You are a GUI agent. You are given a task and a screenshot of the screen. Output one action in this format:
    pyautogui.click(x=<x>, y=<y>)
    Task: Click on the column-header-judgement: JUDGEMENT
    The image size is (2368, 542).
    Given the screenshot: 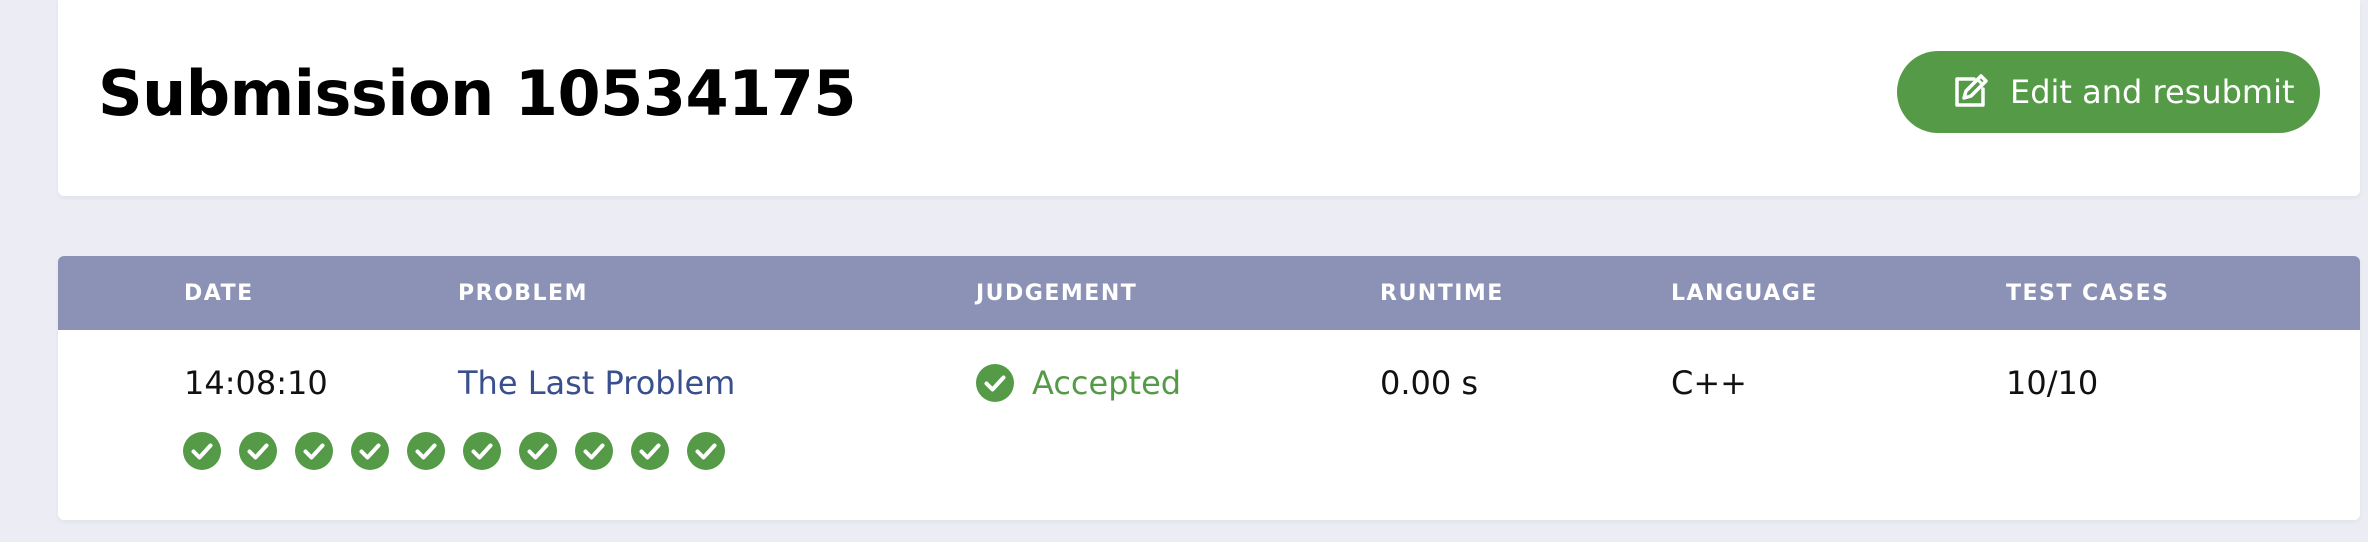 What is the action you would take?
    pyautogui.click(x=1057, y=293)
    